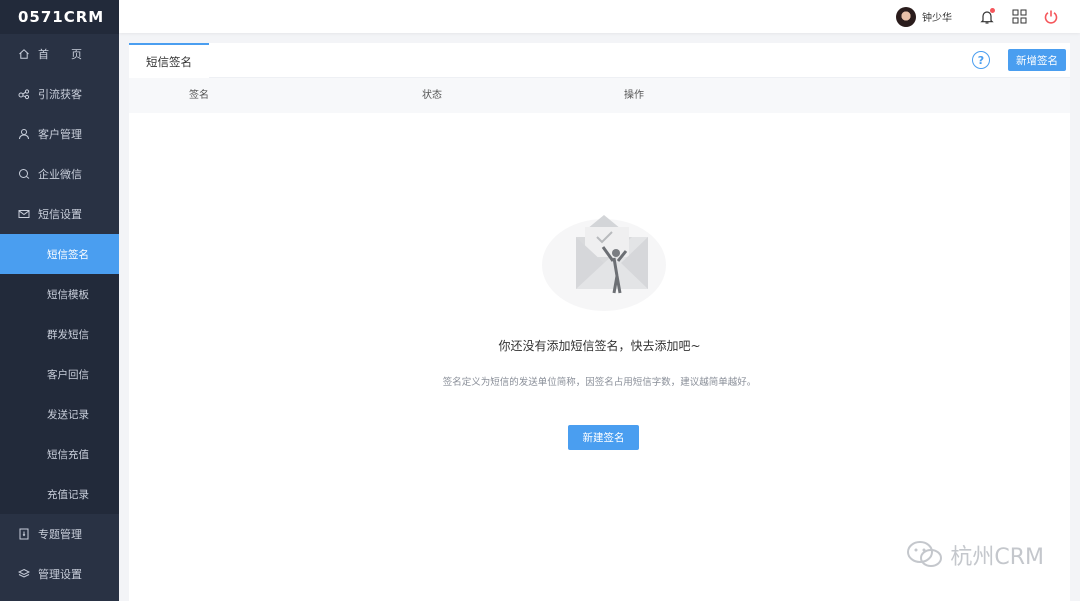 The image size is (1080, 601). I want to click on mail-icon, so click(24, 214).